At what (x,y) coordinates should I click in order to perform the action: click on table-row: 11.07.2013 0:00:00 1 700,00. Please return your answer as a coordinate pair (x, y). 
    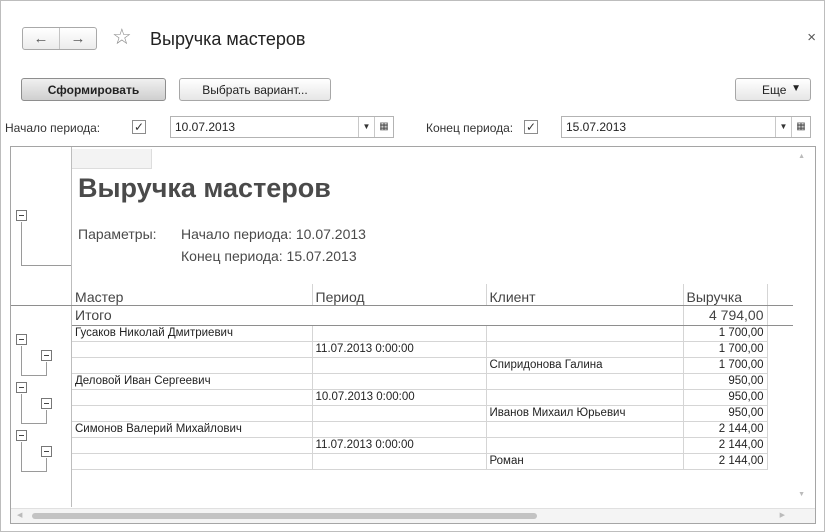
    Looking at the image, I should click on (432, 349).